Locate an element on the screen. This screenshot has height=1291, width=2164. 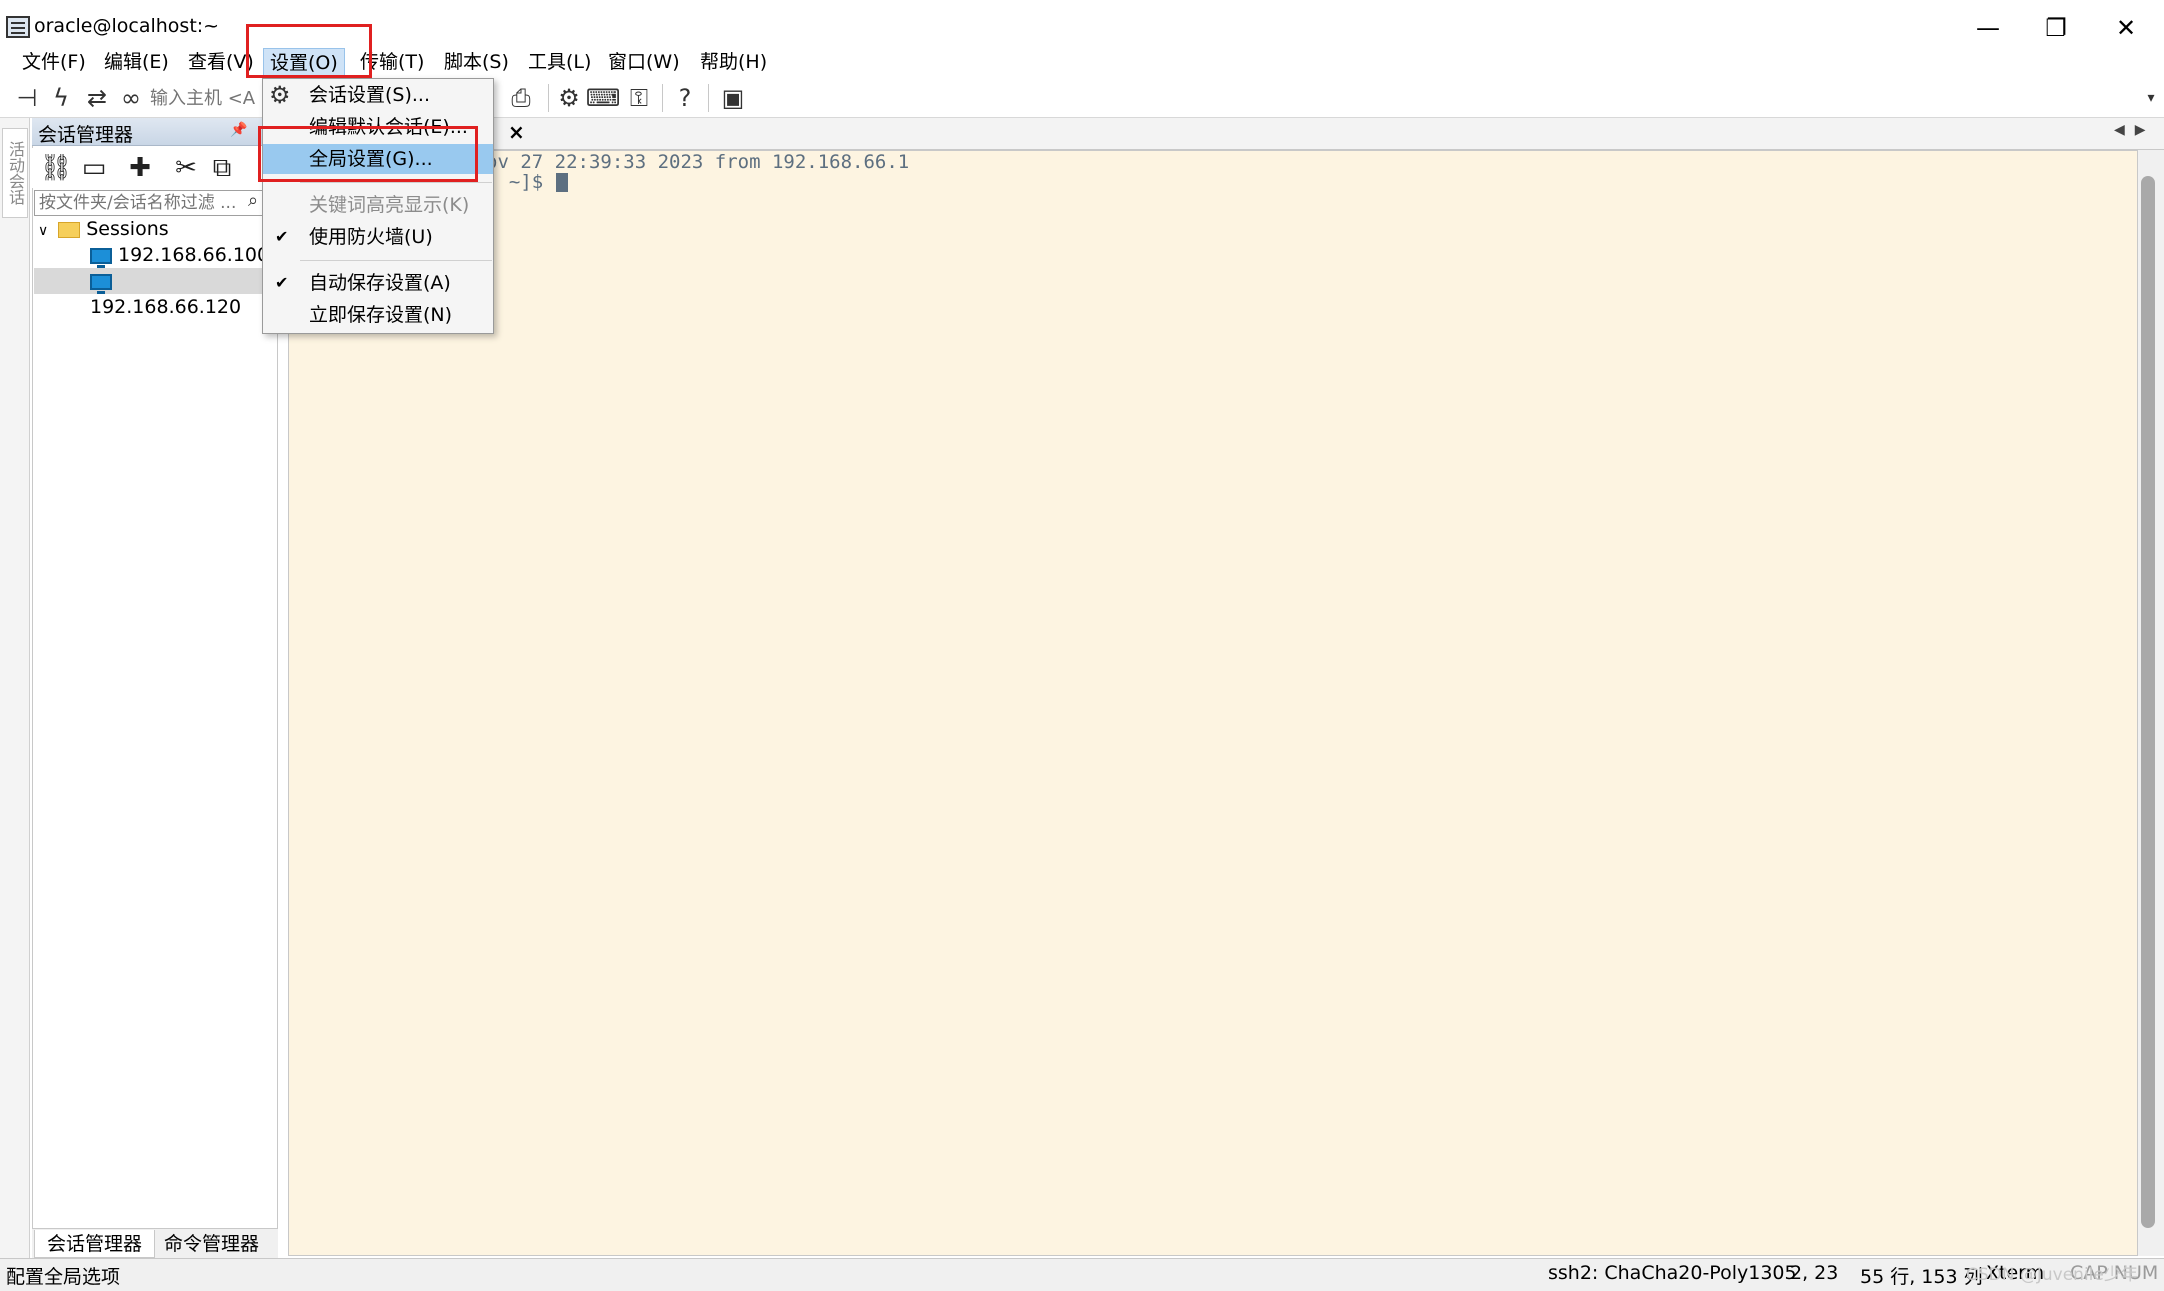
terminal-tab-bar is located at coordinates (1223, 134).